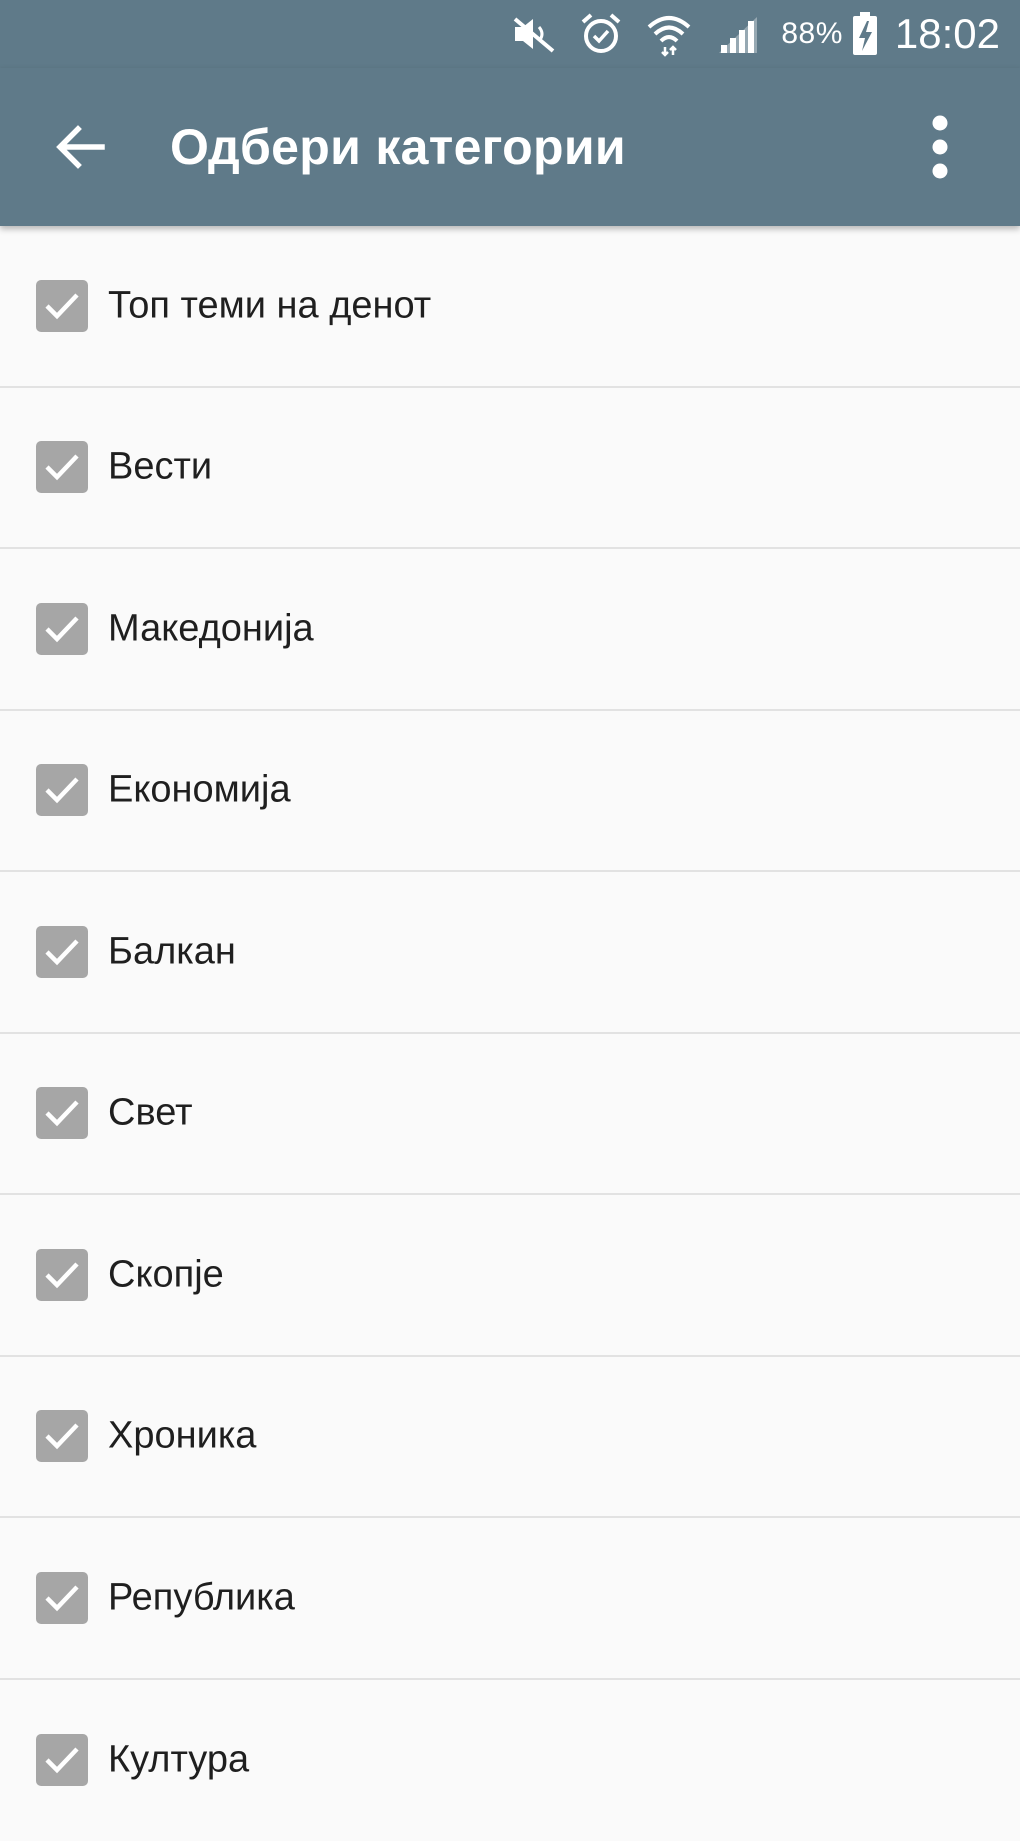 Image resolution: width=1020 pixels, height=1841 pixels. I want to click on category-item: Економија, so click(510, 792).